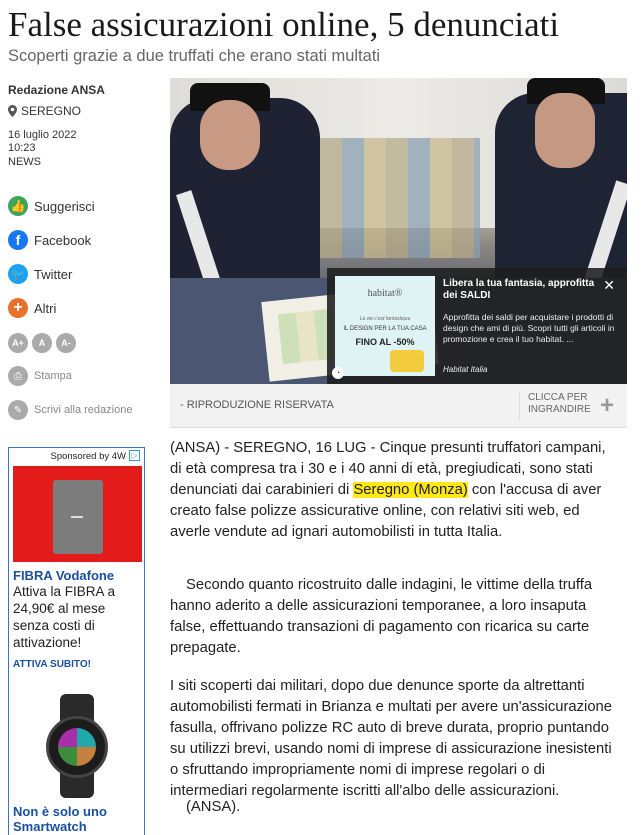  What do you see at coordinates (51, 111) in the screenshot?
I see `location-label: SEREGNO` at bounding box center [51, 111].